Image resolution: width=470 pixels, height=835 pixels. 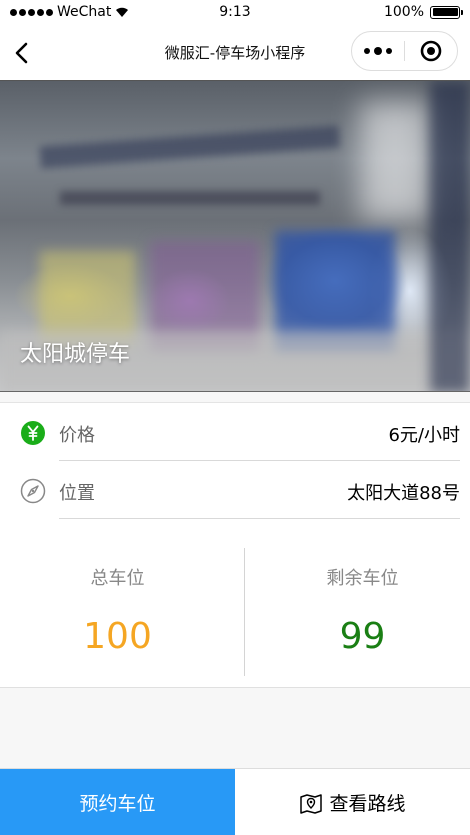 I want to click on location-label: 位置, so click(x=77, y=493).